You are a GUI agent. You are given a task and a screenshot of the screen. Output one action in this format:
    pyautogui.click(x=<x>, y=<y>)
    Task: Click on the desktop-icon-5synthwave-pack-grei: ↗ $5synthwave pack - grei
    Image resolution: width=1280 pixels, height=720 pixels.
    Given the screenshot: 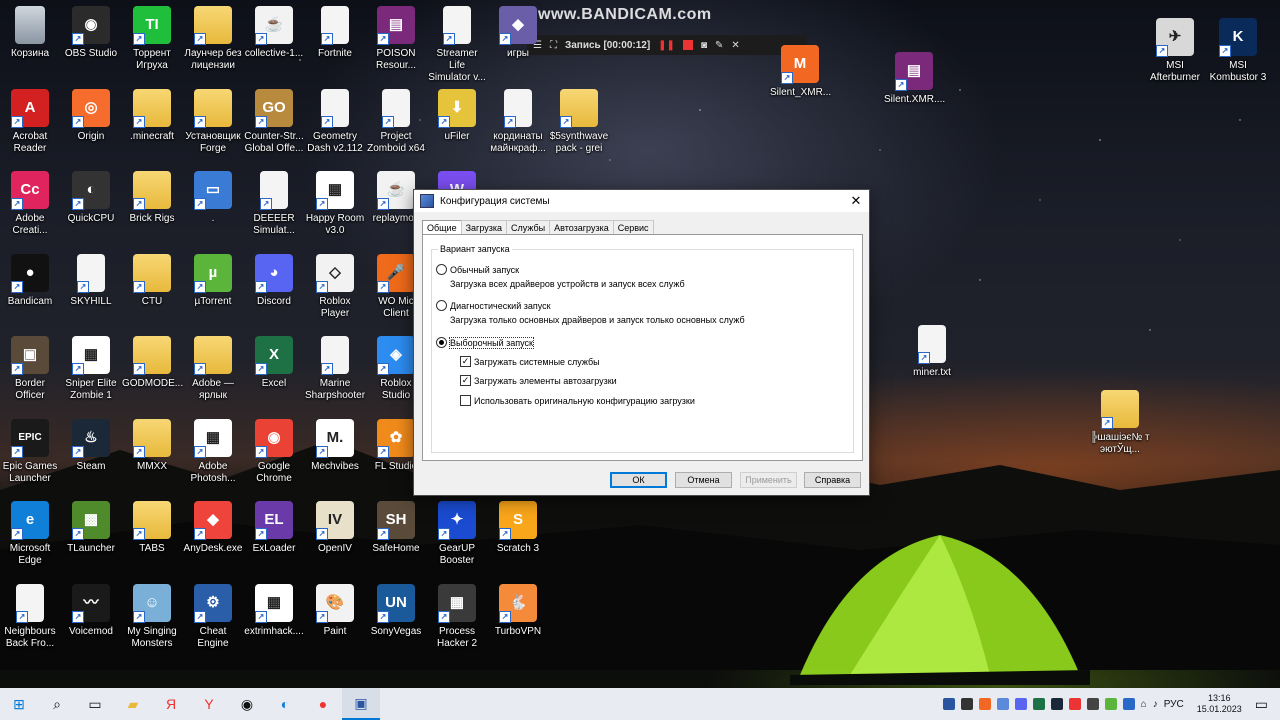 What is the action you would take?
    pyautogui.click(x=579, y=121)
    